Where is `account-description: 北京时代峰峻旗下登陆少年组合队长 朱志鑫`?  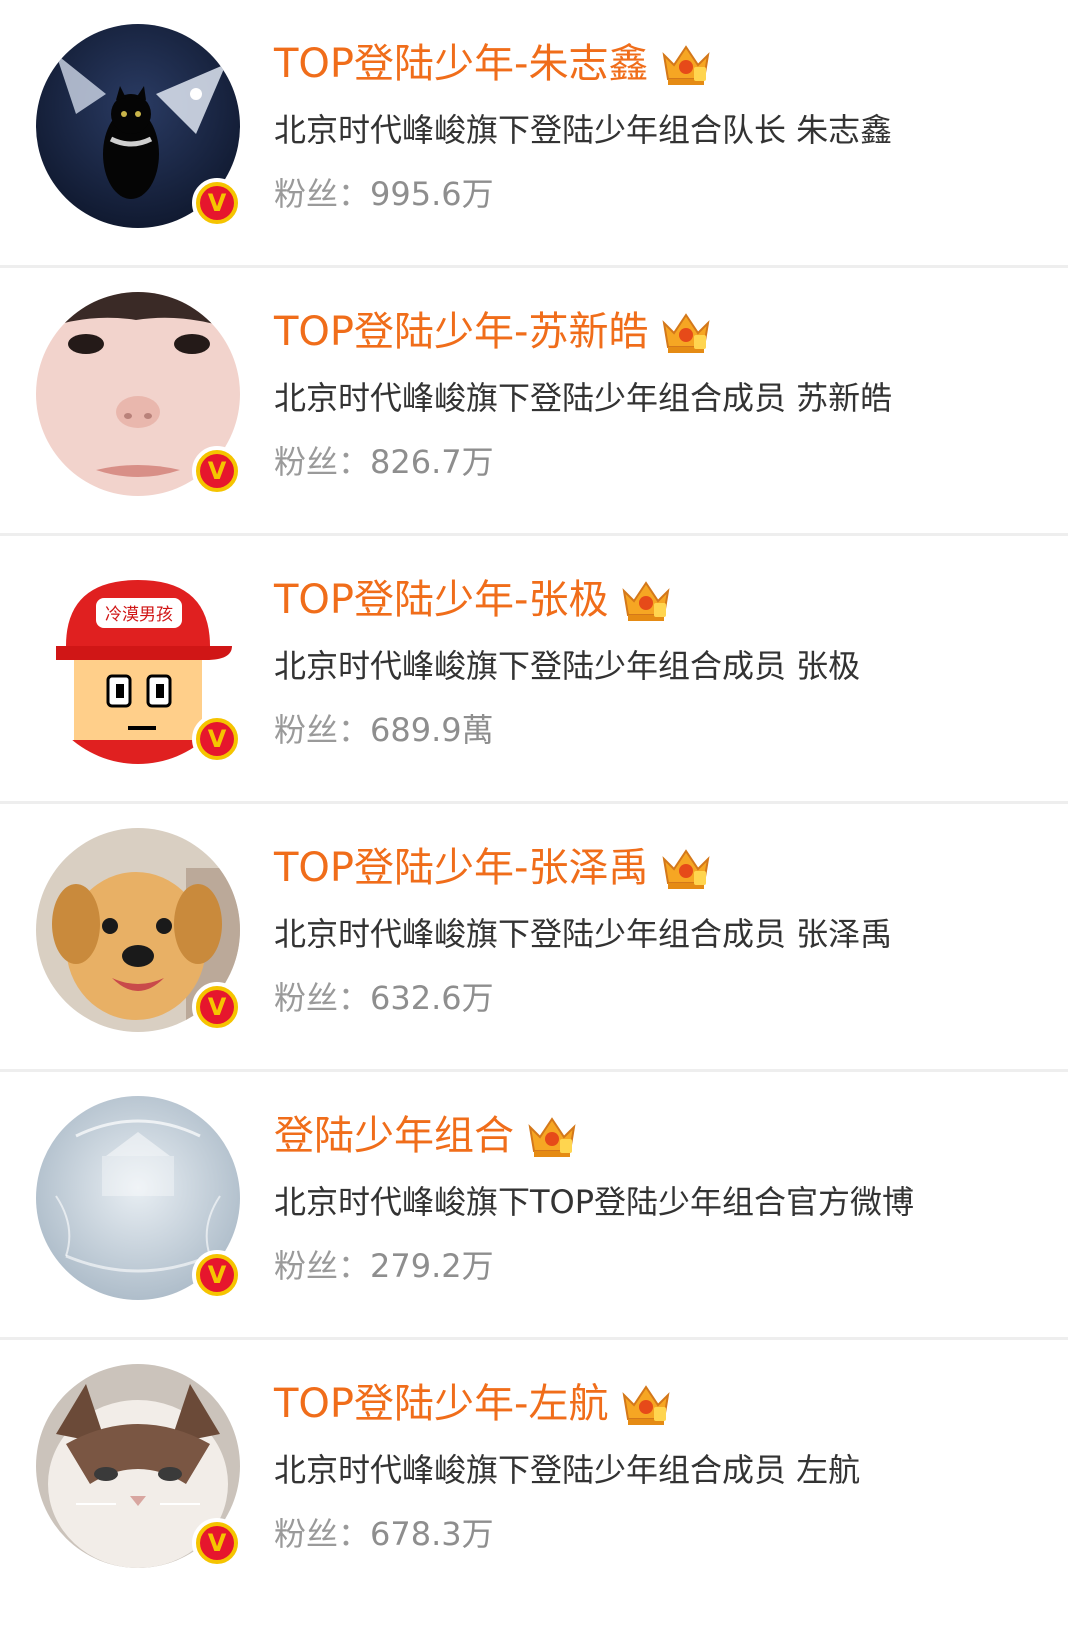
account-description: 北京时代峰峻旗下登陆少年组合队长 朱志鑫 is located at coordinates (583, 130).